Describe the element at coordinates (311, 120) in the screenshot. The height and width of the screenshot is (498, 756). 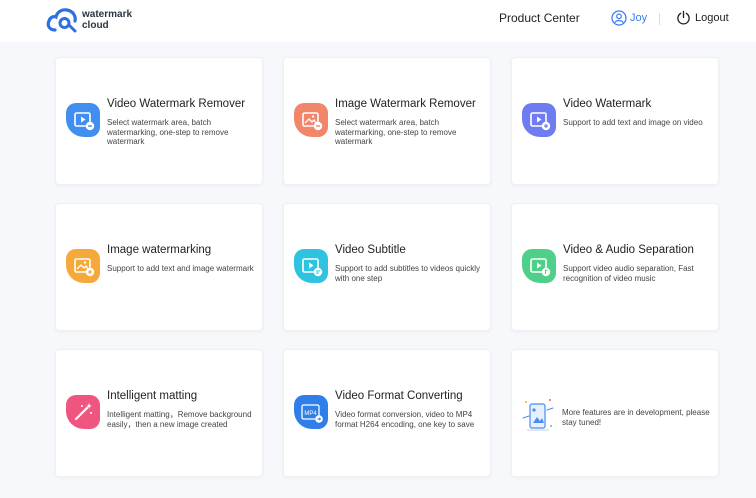
I see `image-remove-icon` at that location.